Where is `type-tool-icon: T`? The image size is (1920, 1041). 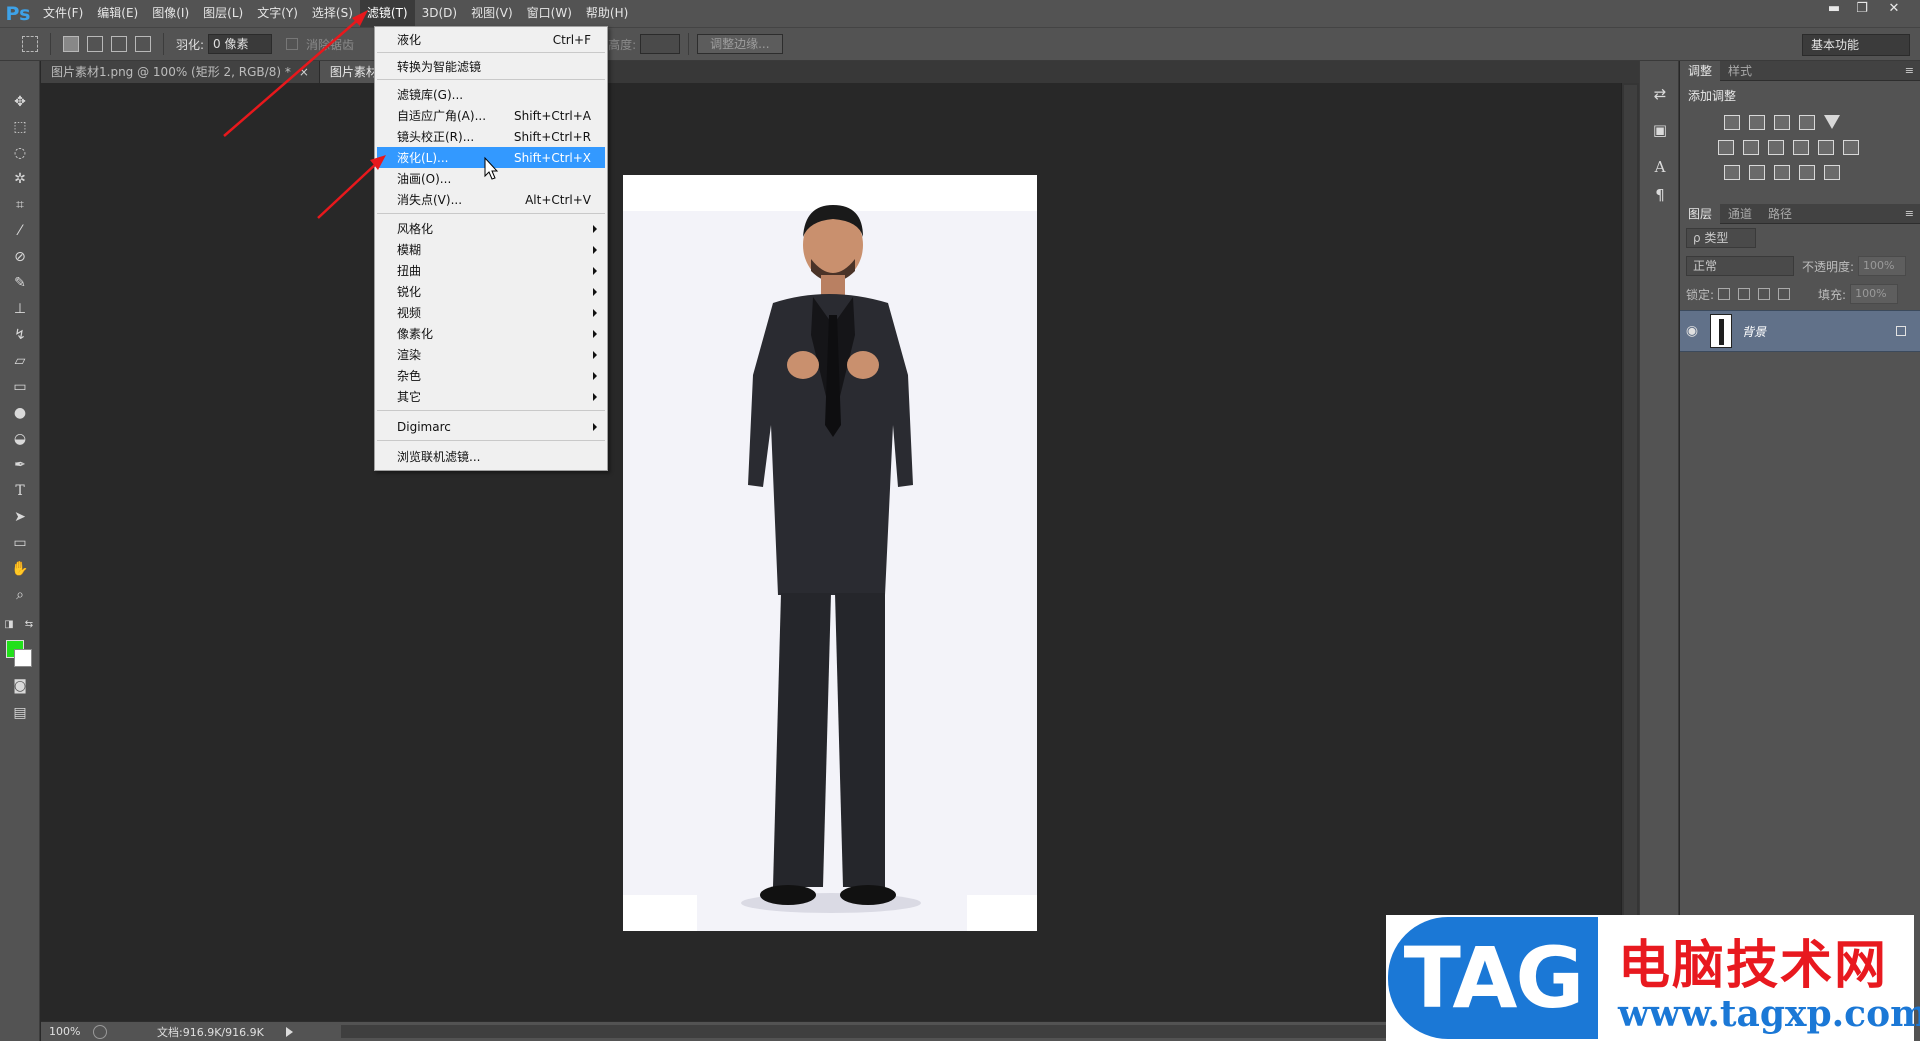
type-tool-icon: T is located at coordinates (20, 491).